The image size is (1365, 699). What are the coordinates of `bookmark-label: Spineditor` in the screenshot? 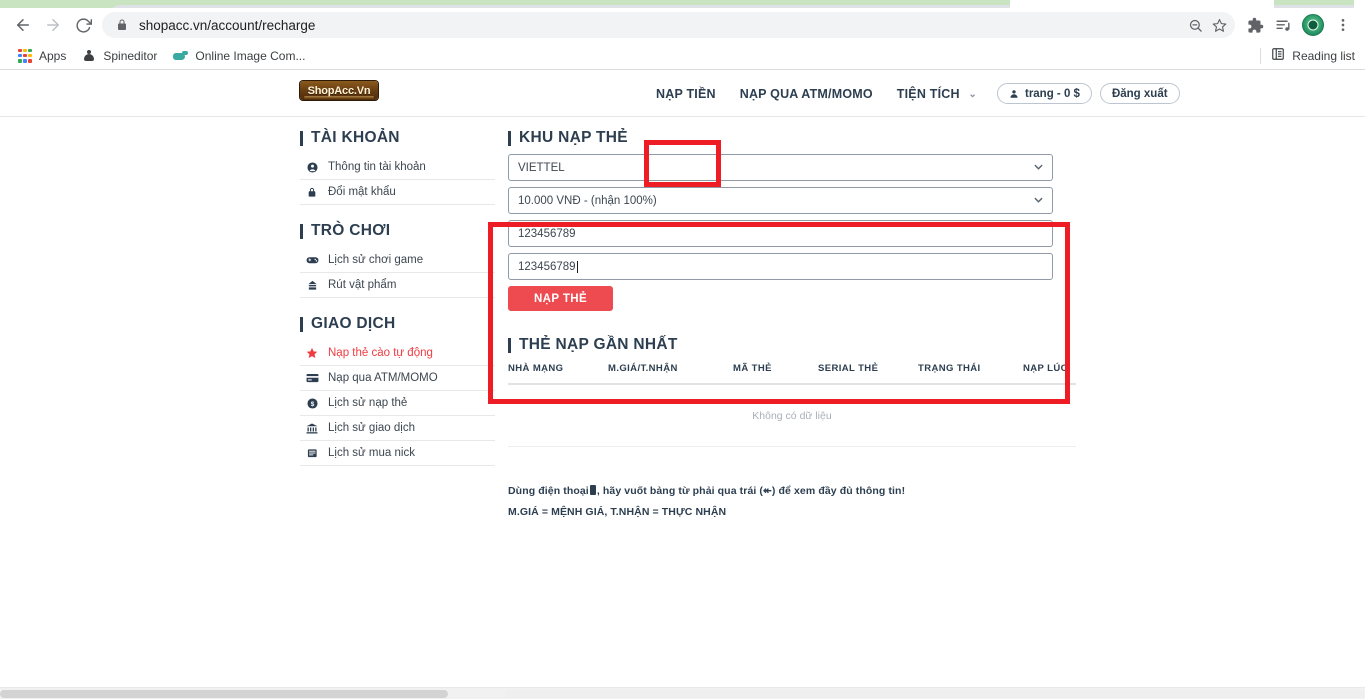 It's located at (130, 55).